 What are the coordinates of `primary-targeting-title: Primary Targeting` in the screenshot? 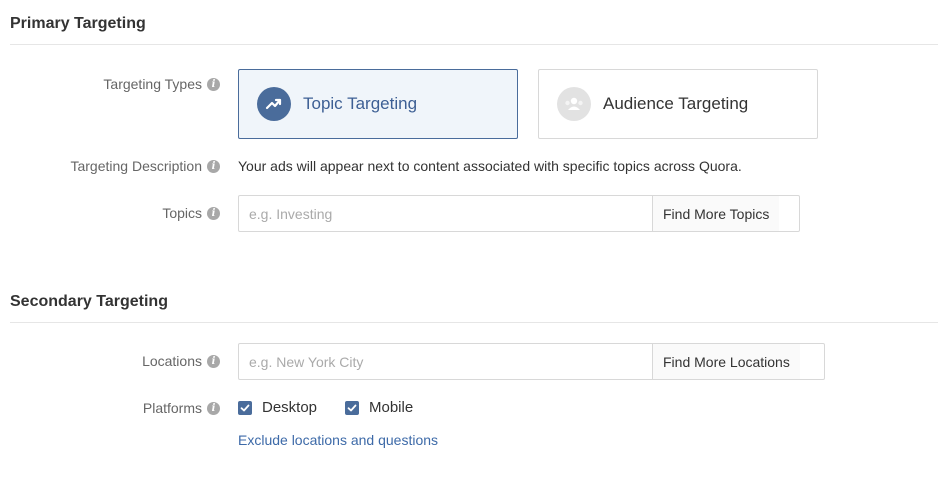 It's located at (78, 23).